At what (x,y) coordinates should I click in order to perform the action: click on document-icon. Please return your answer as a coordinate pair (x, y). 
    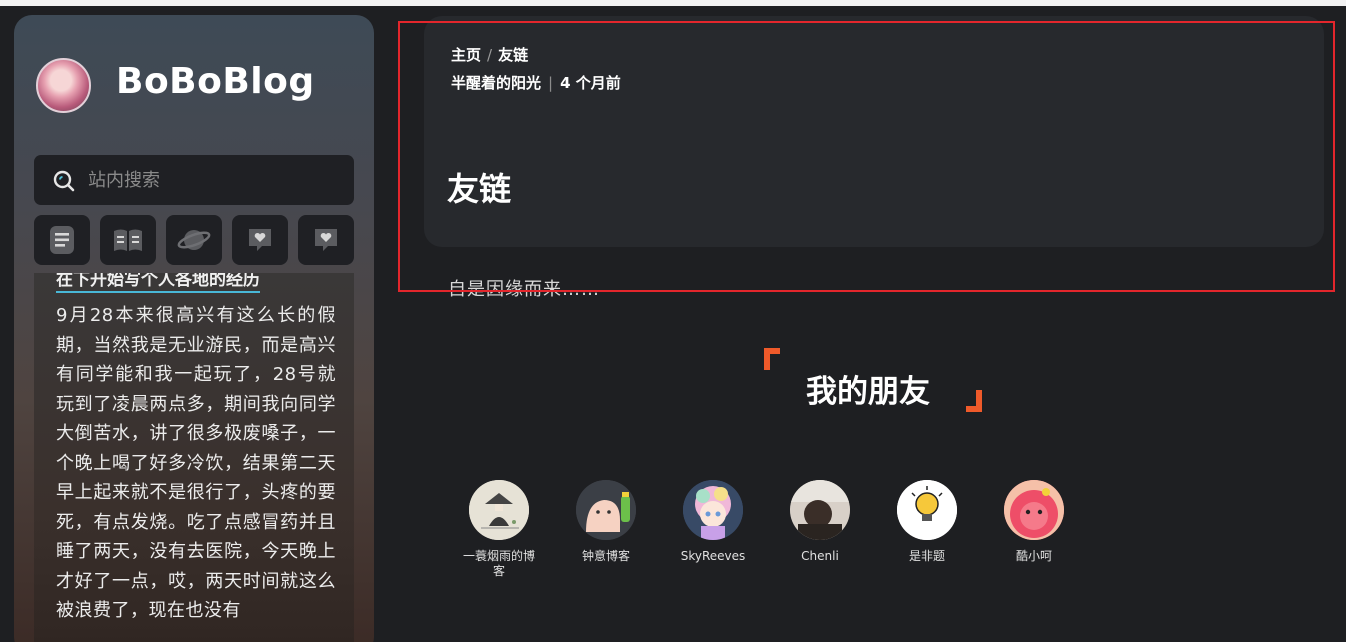
    Looking at the image, I should click on (62, 240).